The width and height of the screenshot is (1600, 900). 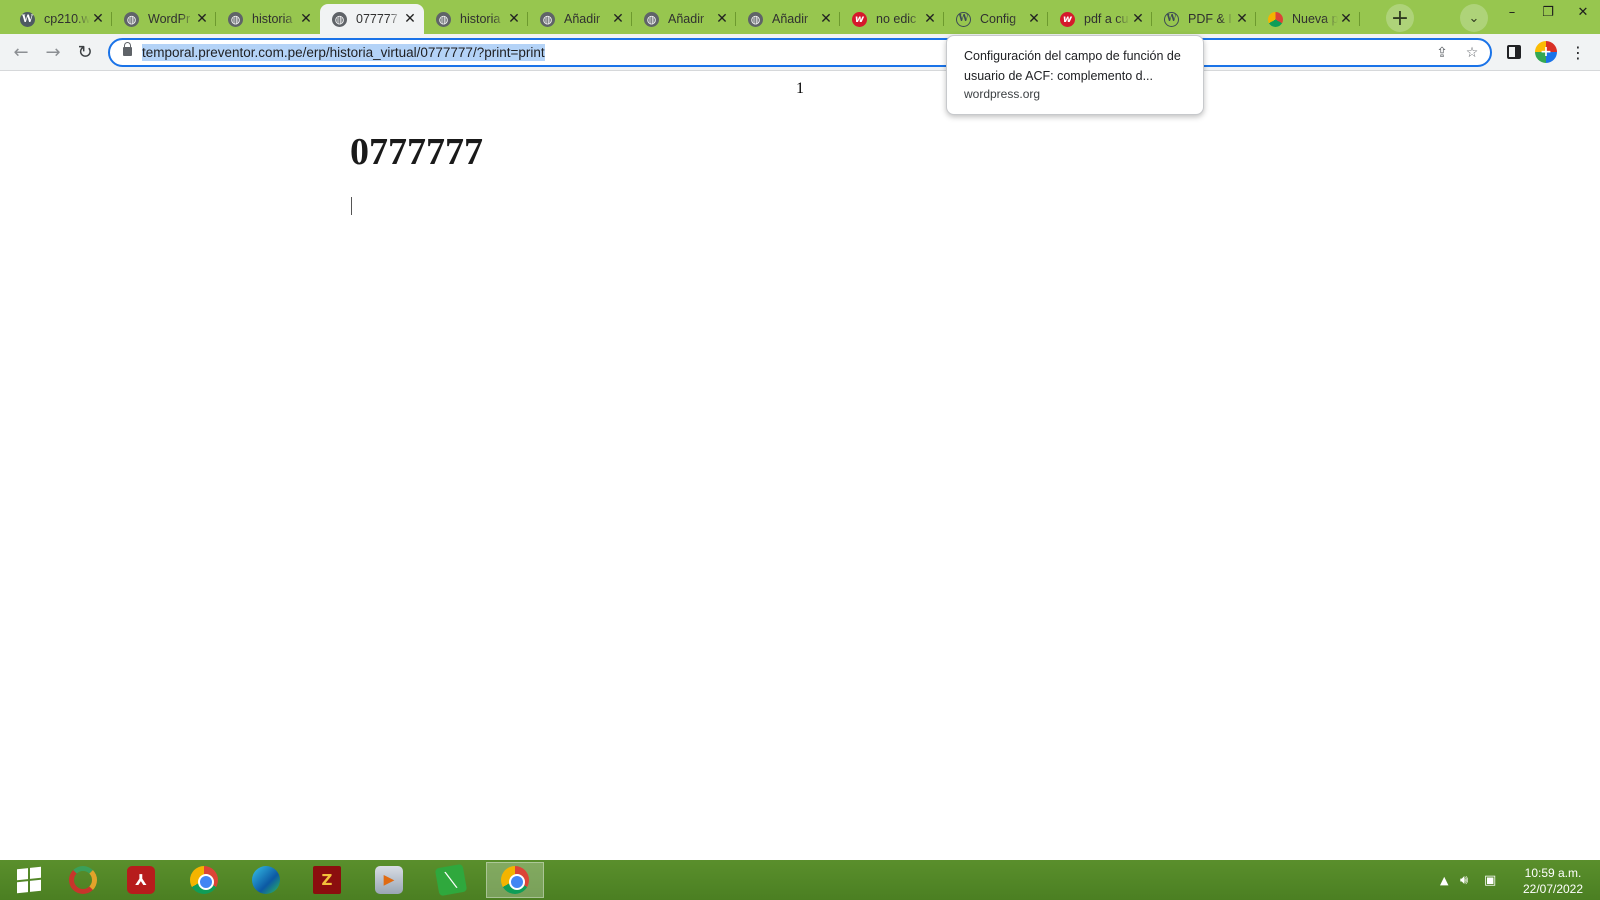 What do you see at coordinates (1472, 53) in the screenshot?
I see `bookmark-star-icon: ☆` at bounding box center [1472, 53].